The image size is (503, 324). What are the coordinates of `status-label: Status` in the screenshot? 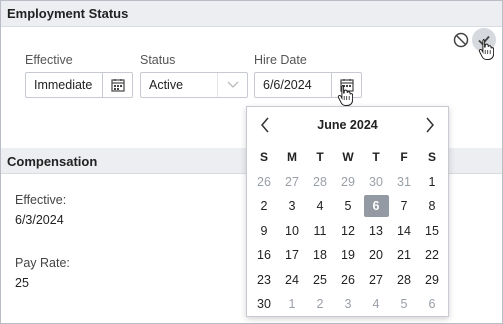 It's located at (158, 60).